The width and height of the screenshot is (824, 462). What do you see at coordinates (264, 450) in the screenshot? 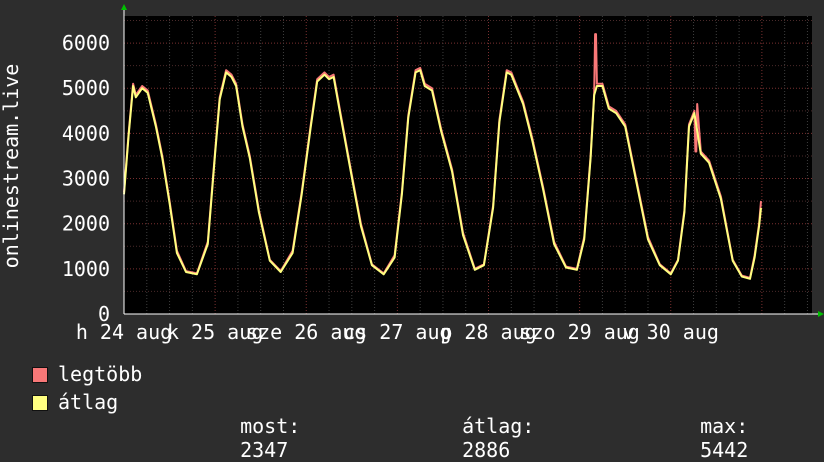
I see `stat-now-value: 2347` at bounding box center [264, 450].